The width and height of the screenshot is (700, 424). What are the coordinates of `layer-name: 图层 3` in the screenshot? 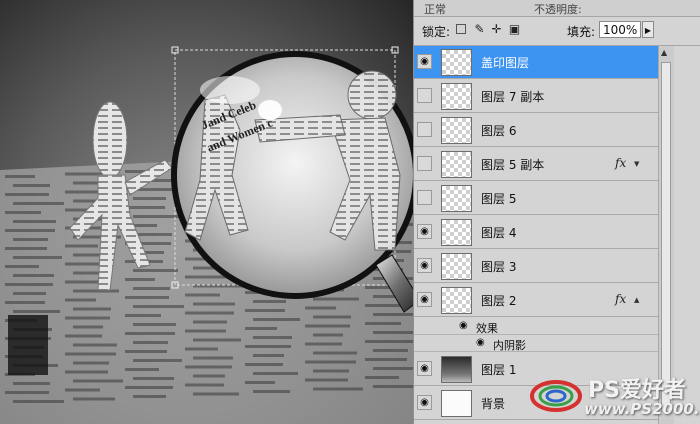 It's located at (498, 266).